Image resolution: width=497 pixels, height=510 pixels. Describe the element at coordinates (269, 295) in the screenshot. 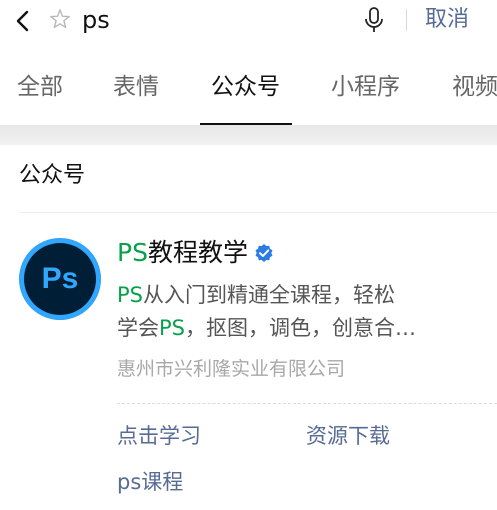

I see `description-text: 从入门到精通全课程，轻松` at that location.